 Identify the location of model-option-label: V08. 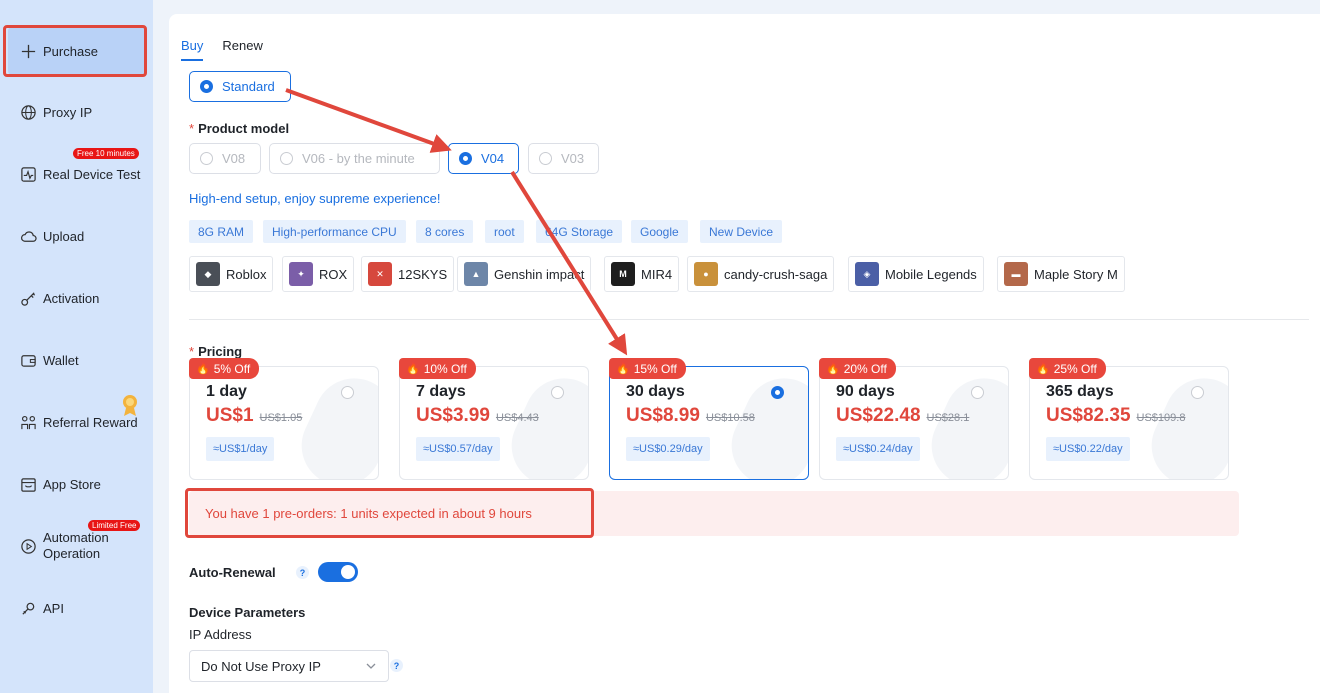
(234, 158).